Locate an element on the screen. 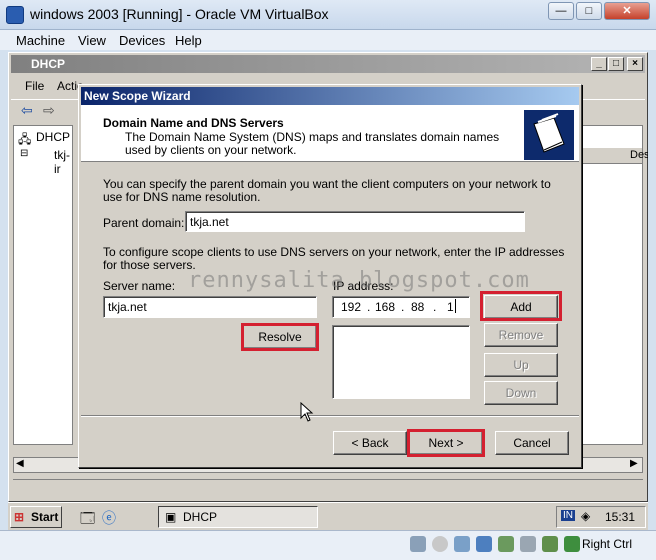 The height and width of the screenshot is (560, 656). dhcp-status-bar is located at coordinates (328, 488).